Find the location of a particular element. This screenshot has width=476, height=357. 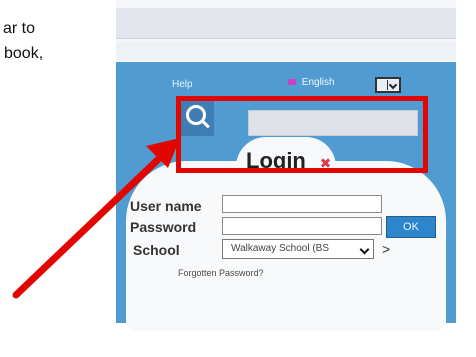

highlight-box is located at coordinates (302, 134).